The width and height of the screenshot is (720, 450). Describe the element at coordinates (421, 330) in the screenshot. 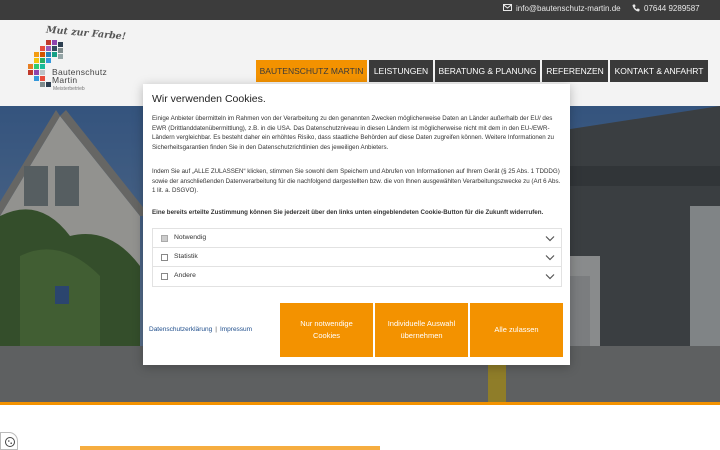

I see `individual-selection-button: Individuelle Auswahl übernehmen` at that location.